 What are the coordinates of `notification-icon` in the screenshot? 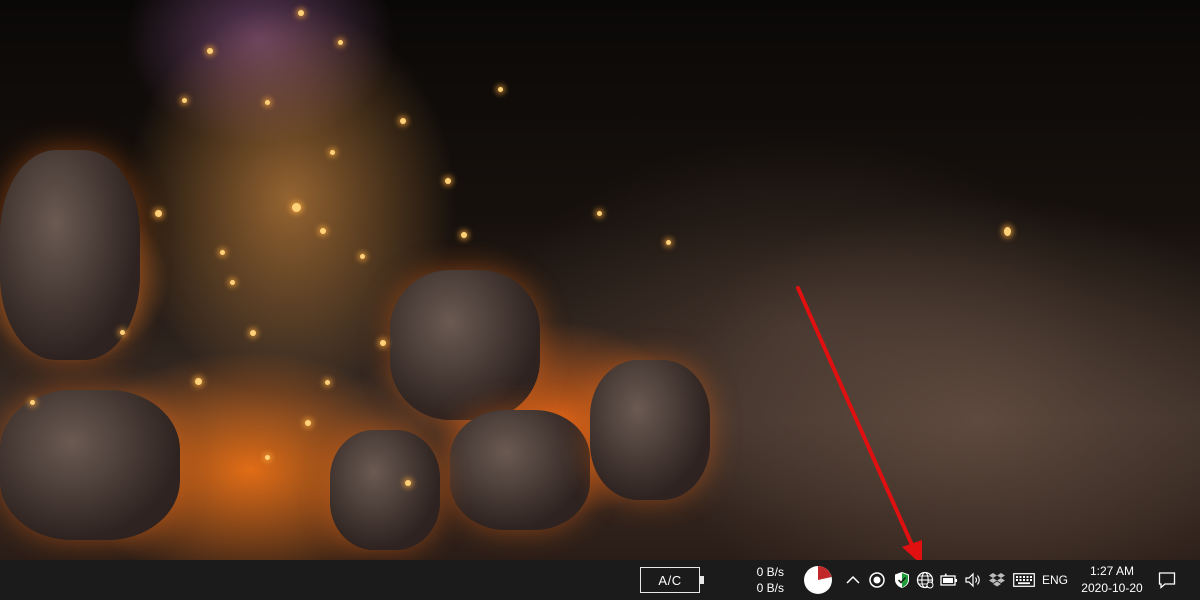 It's located at (1167, 580).